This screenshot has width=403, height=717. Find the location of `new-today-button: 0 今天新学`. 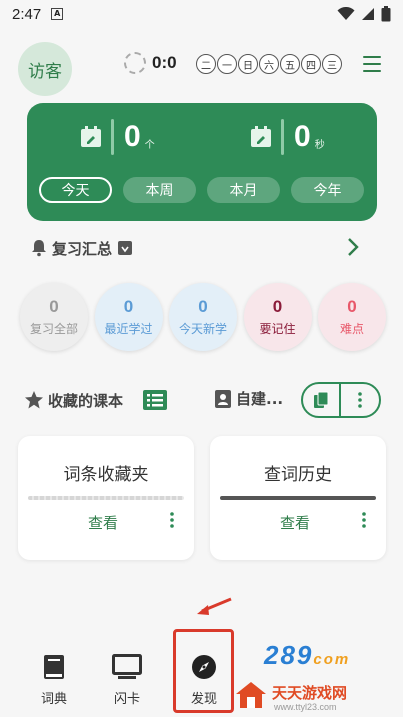

new-today-button: 0 今天新学 is located at coordinates (203, 317).